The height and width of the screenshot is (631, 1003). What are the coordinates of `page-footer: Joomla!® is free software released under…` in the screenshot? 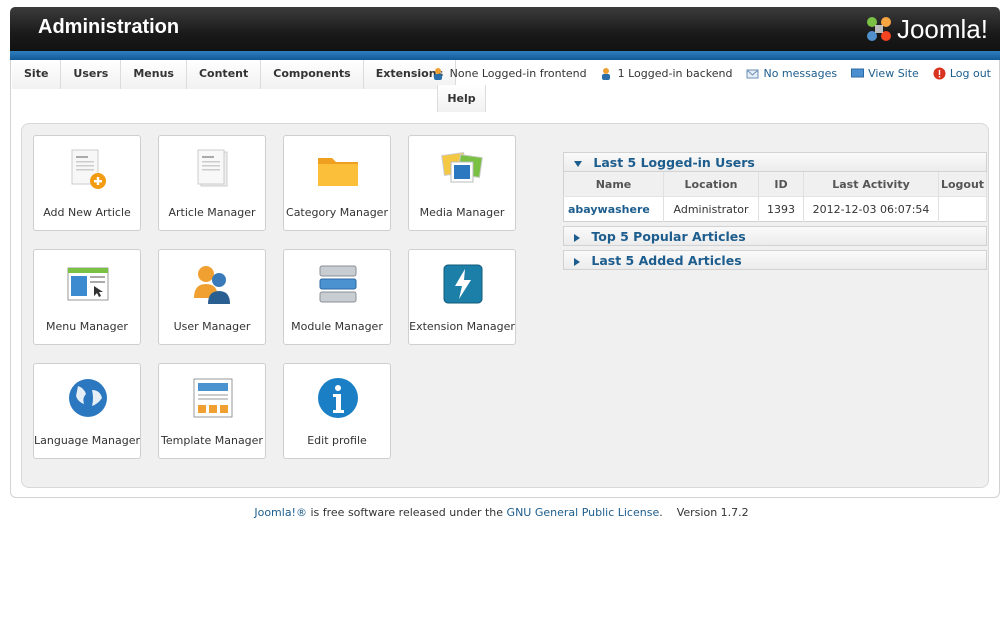 It's located at (501, 512).